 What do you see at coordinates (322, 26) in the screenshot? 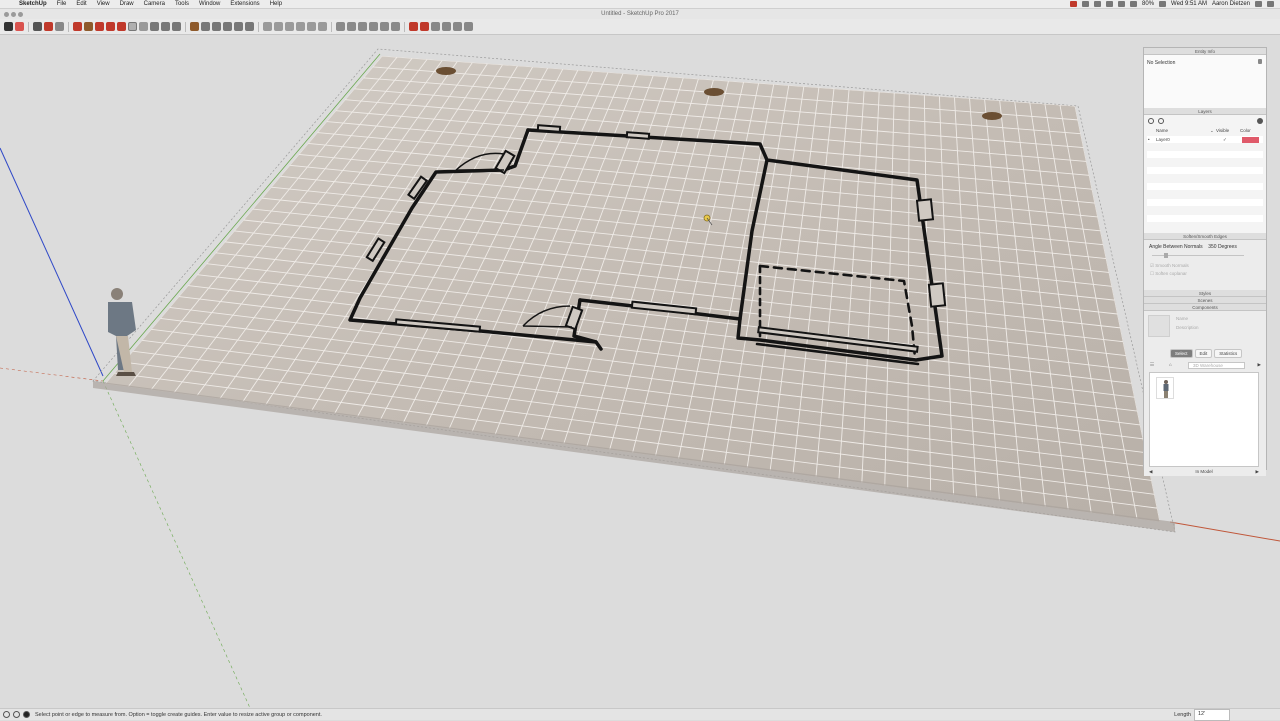
I see `left-view-icon` at bounding box center [322, 26].